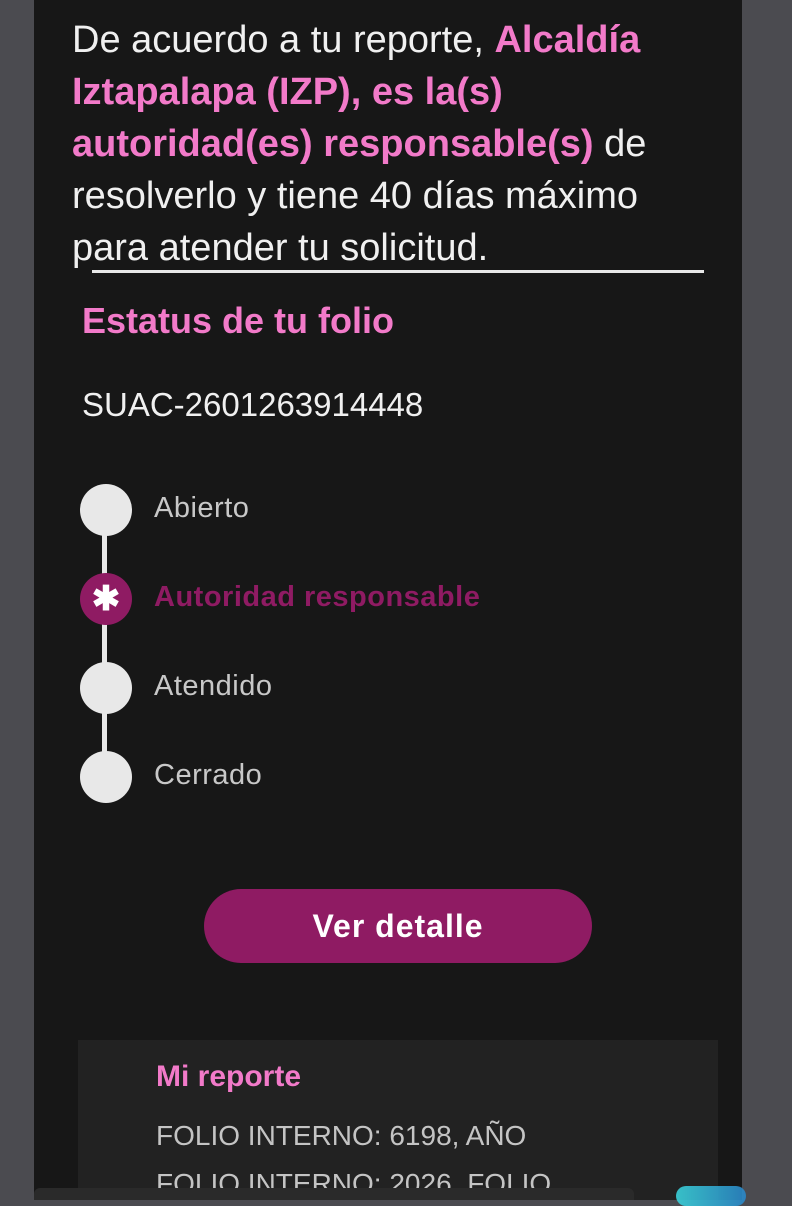 The width and height of the screenshot is (792, 1206). Describe the element at coordinates (380, 777) in the screenshot. I see `timeline-step-cerrado: Cerrado` at that location.